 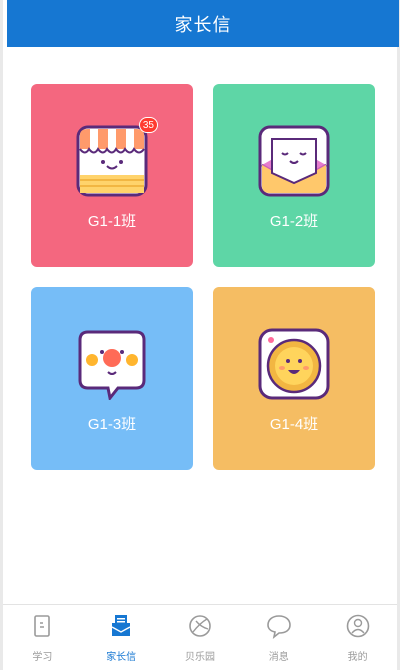 I want to click on page-title: 家长信, so click(x=203, y=24).